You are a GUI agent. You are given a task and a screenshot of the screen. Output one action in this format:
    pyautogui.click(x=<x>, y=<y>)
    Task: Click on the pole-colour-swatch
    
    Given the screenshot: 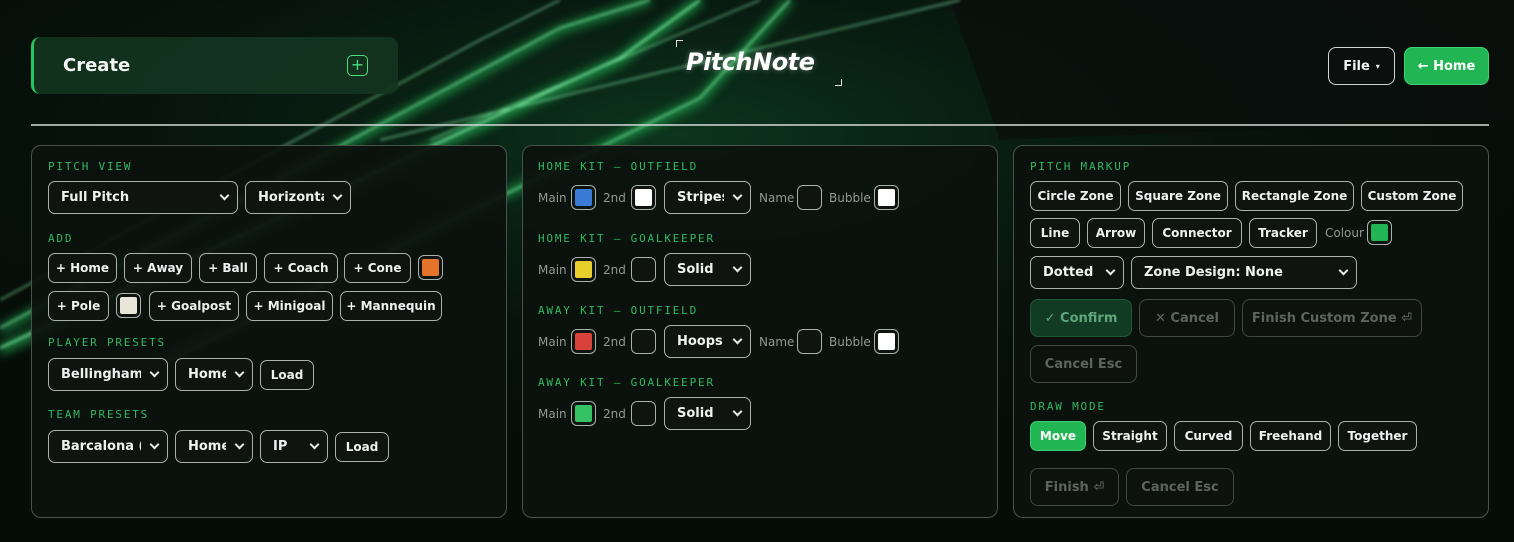 What is the action you would take?
    pyautogui.click(x=128, y=305)
    